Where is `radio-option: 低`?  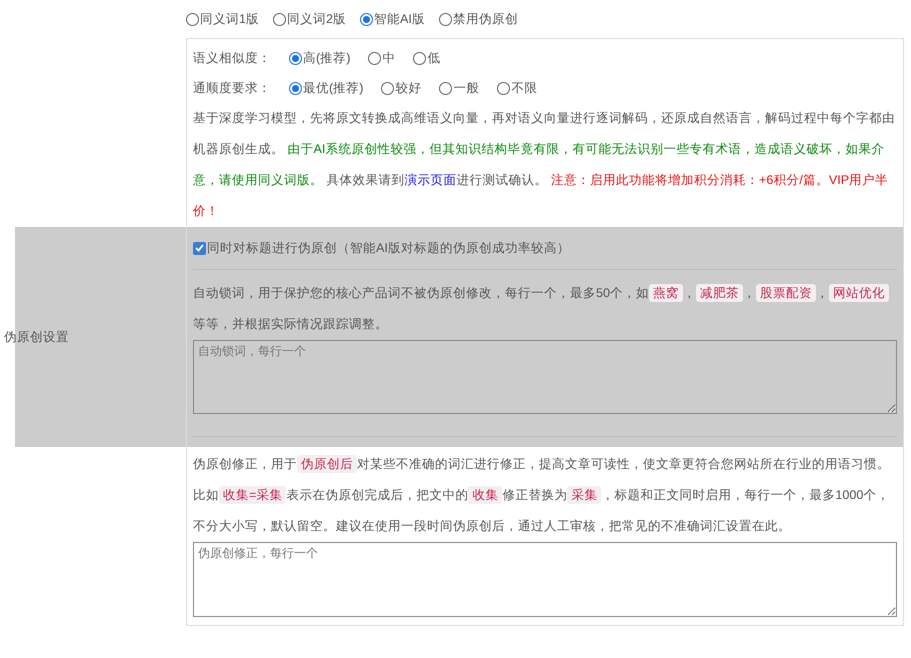 radio-option: 低 is located at coordinates (426, 58).